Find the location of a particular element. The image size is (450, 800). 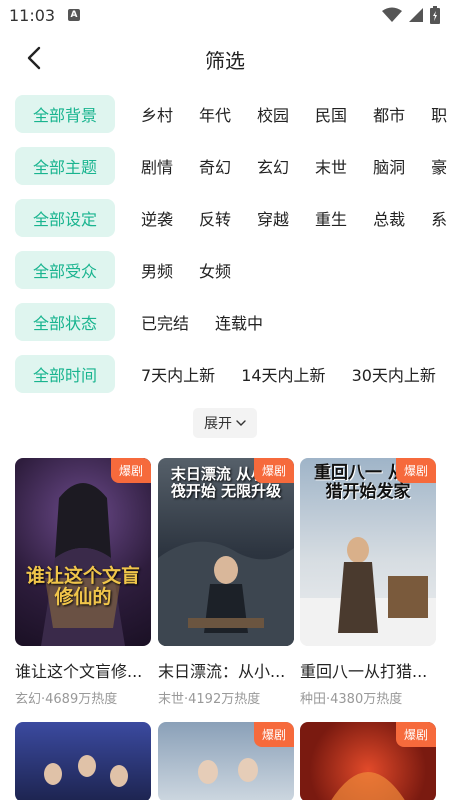

filter-option: 男频 is located at coordinates (157, 270).